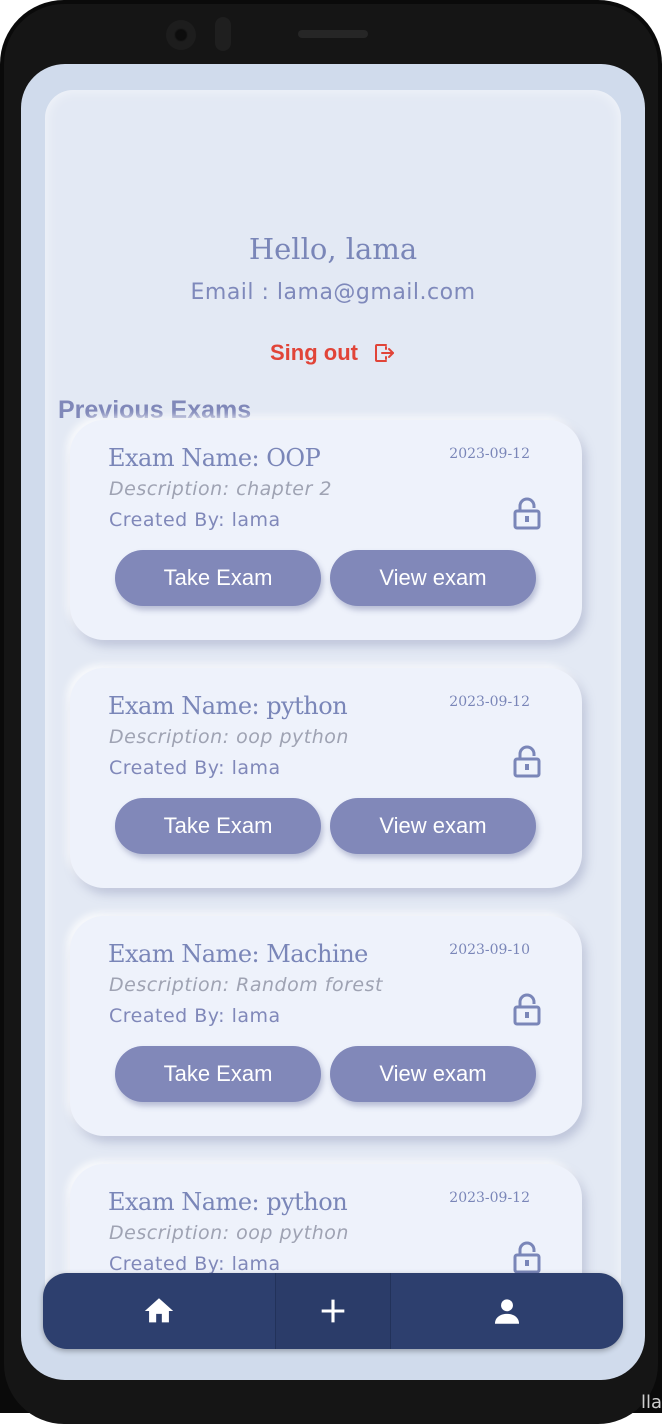  I want to click on signout-button: Sing out, so click(333, 353).